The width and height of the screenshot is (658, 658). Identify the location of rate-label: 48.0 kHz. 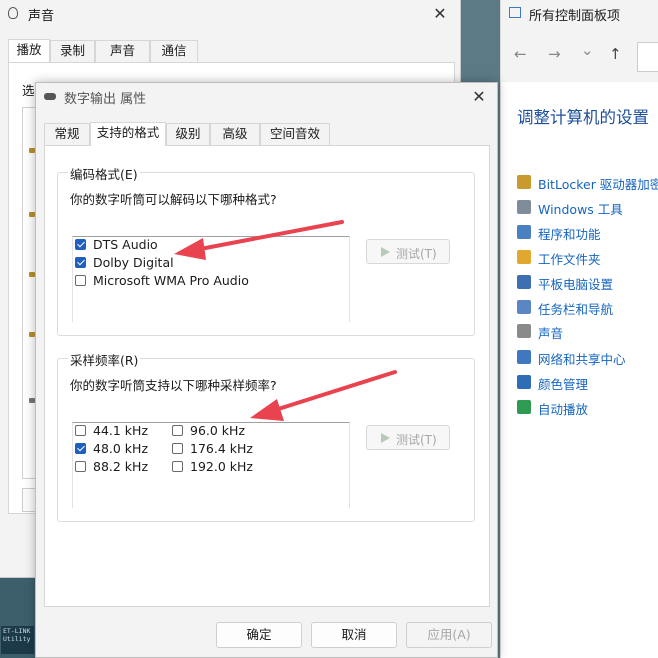
(121, 448).